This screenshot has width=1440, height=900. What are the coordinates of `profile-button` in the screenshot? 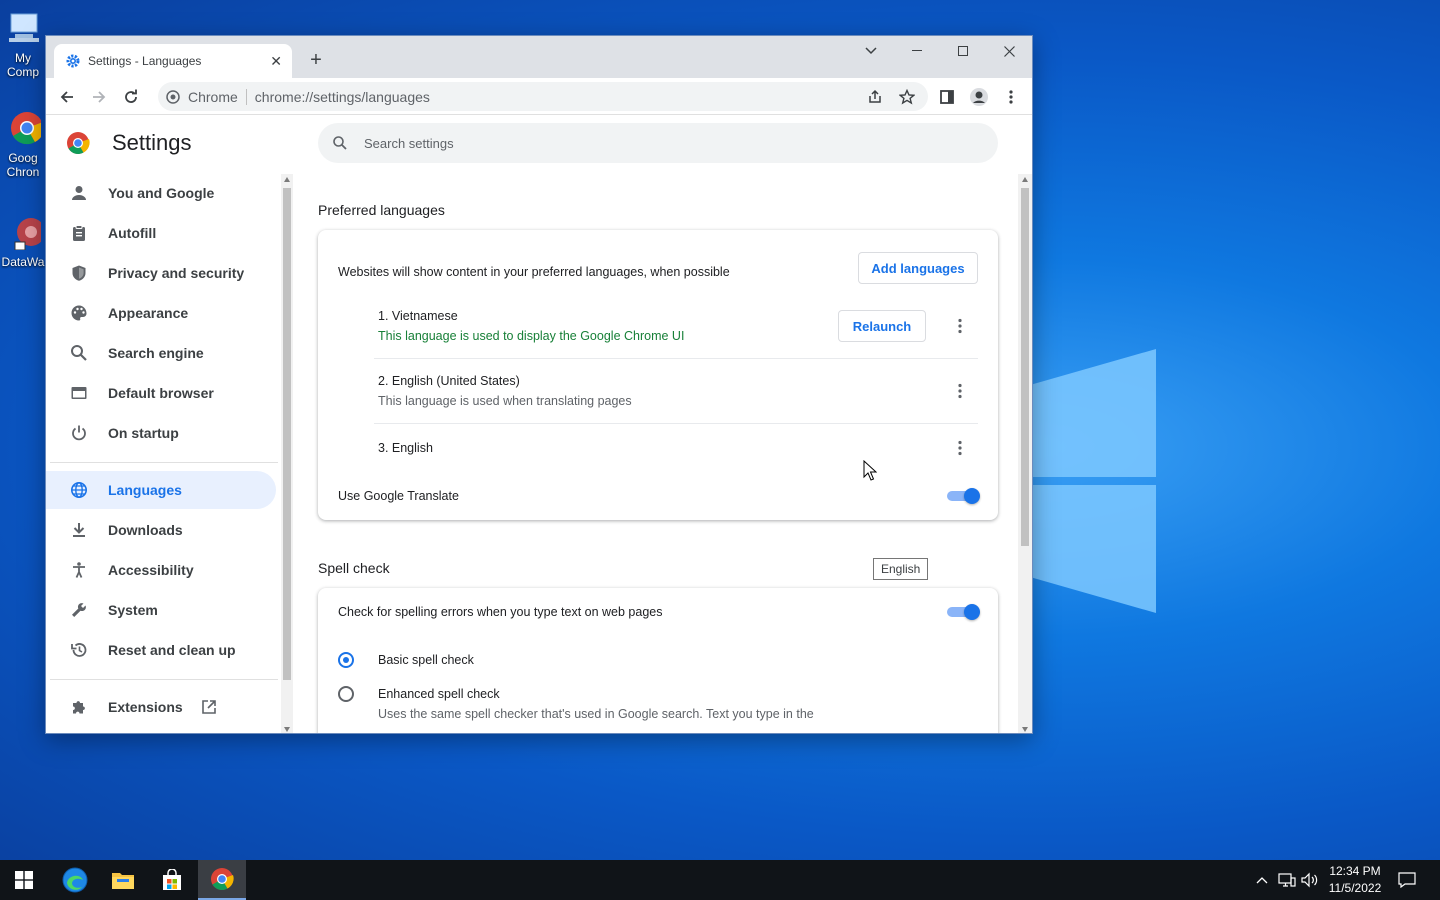 It's located at (979, 97).